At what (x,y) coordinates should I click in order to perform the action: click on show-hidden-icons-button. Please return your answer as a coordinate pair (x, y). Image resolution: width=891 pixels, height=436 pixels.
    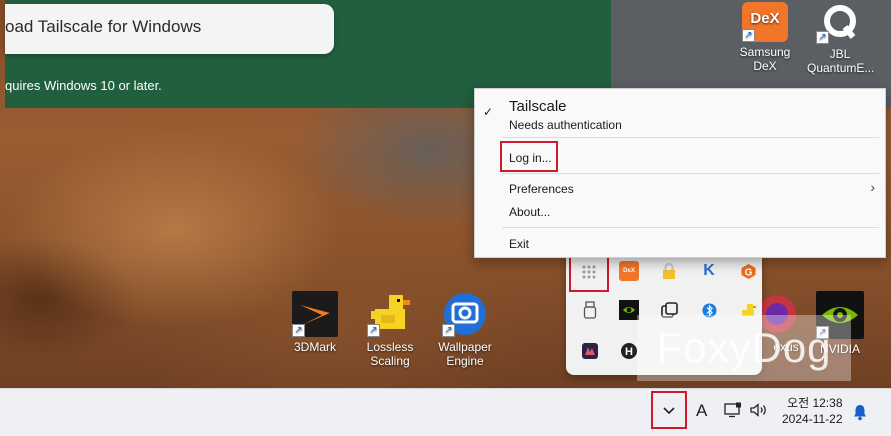
    Looking at the image, I should click on (669, 410).